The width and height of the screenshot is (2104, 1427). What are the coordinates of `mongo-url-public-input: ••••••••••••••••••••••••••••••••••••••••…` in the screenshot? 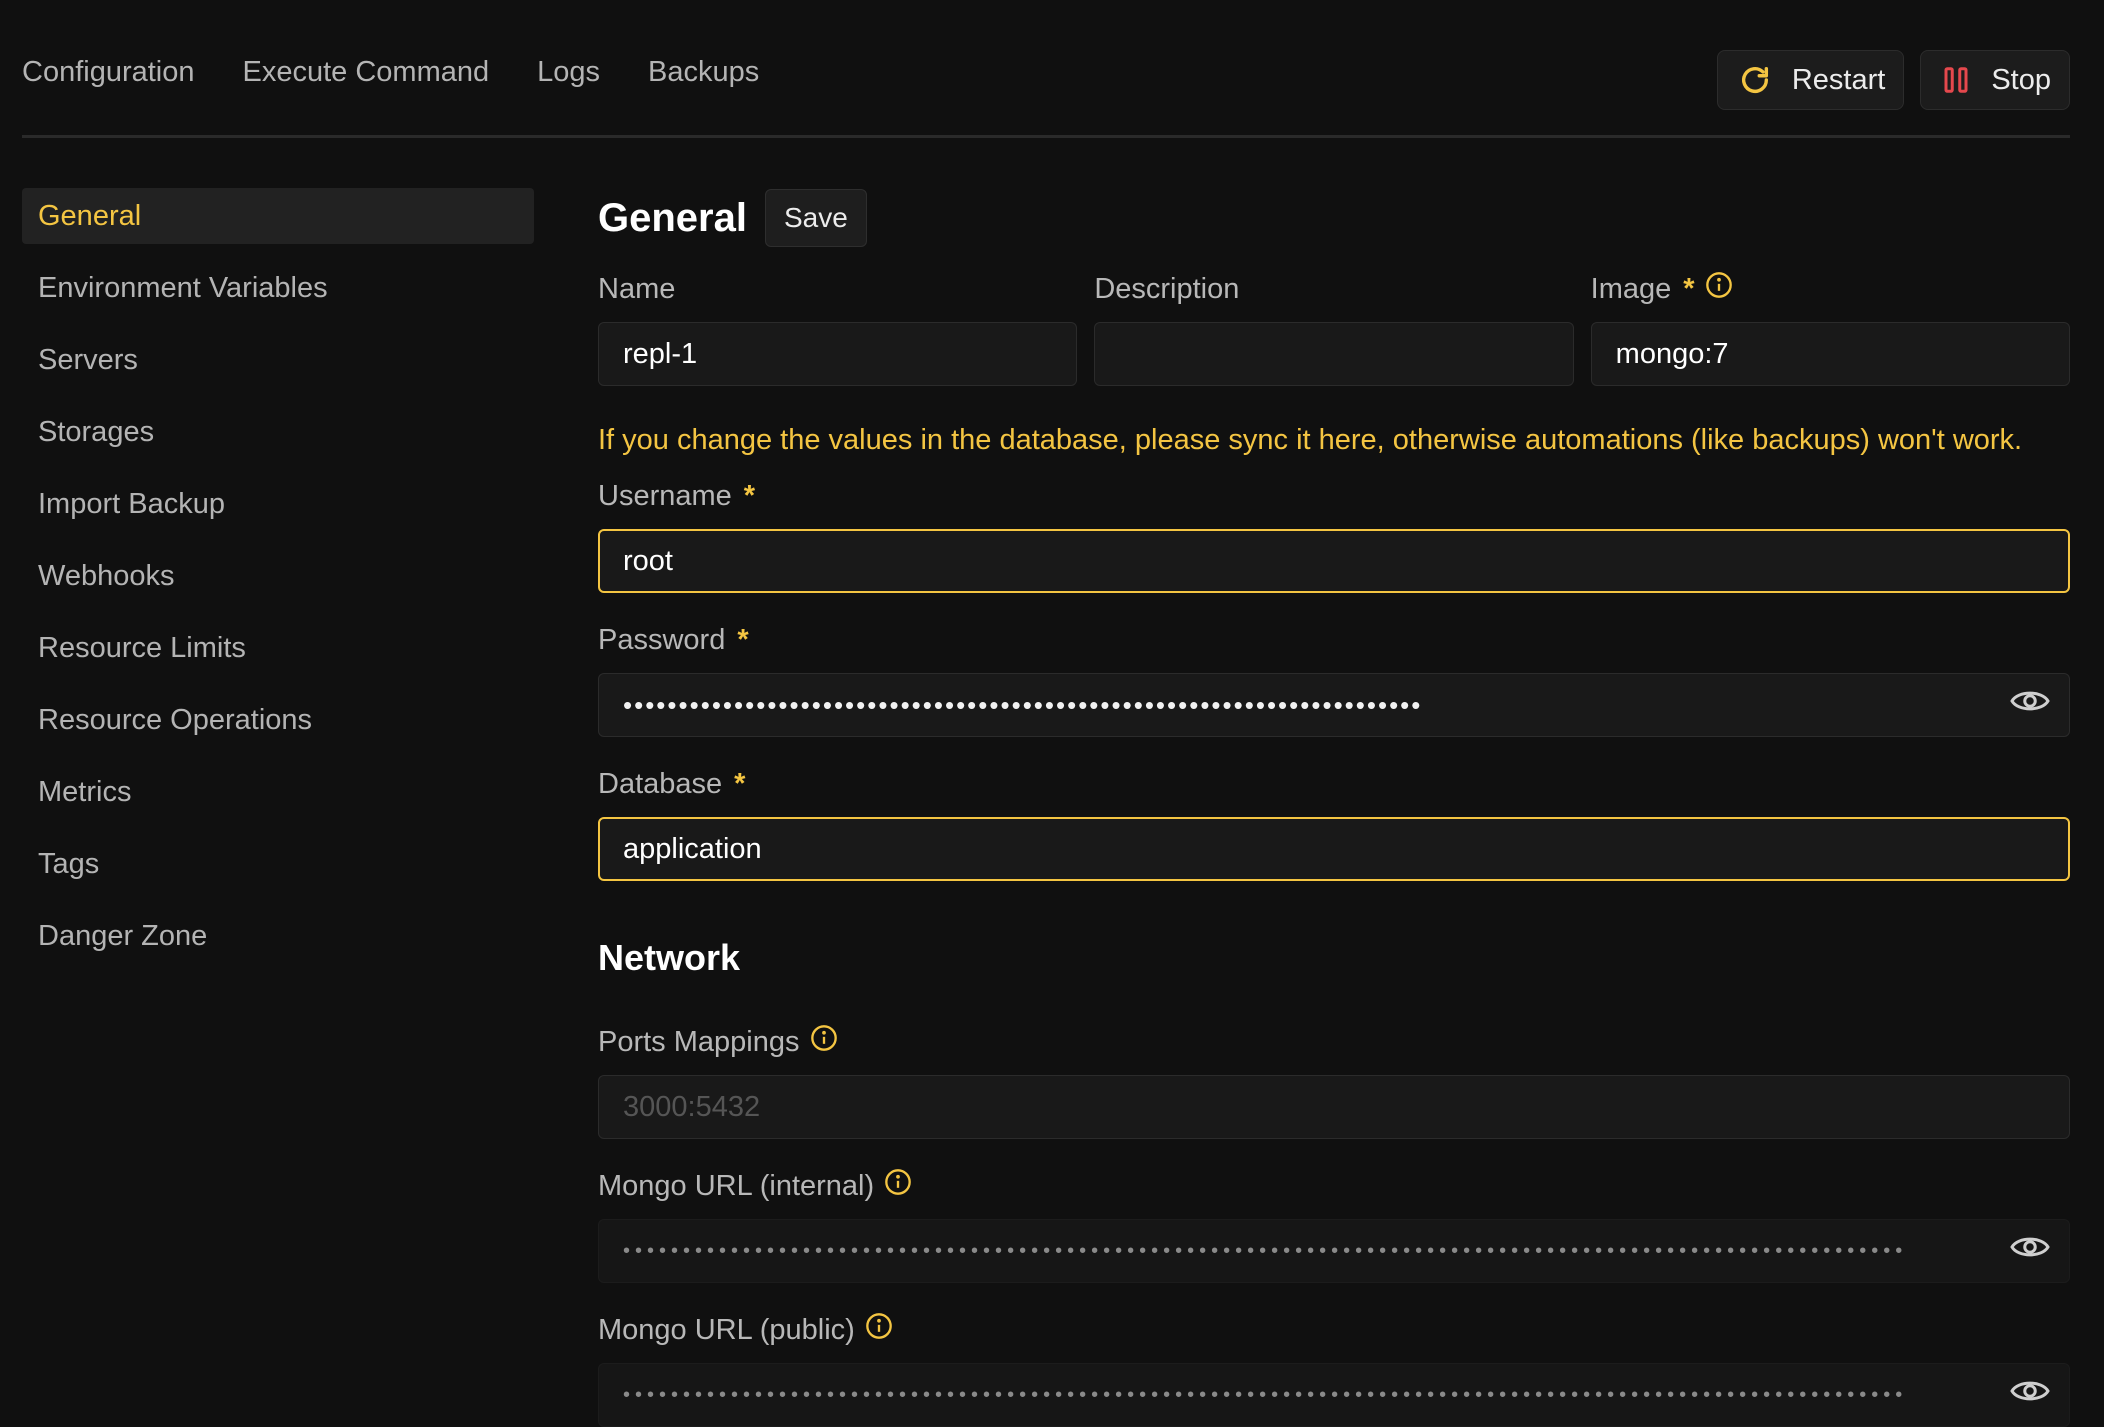 It's located at (1334, 1395).